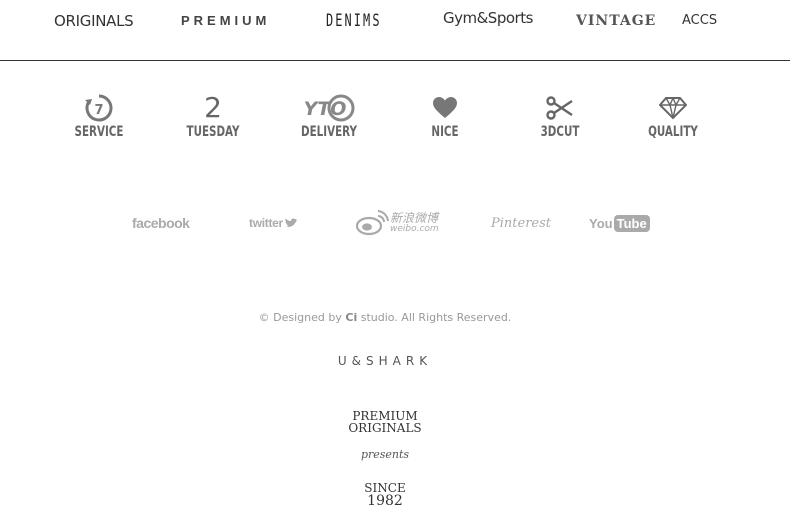  I want to click on feature-quality-label: QUALITY, so click(673, 132).